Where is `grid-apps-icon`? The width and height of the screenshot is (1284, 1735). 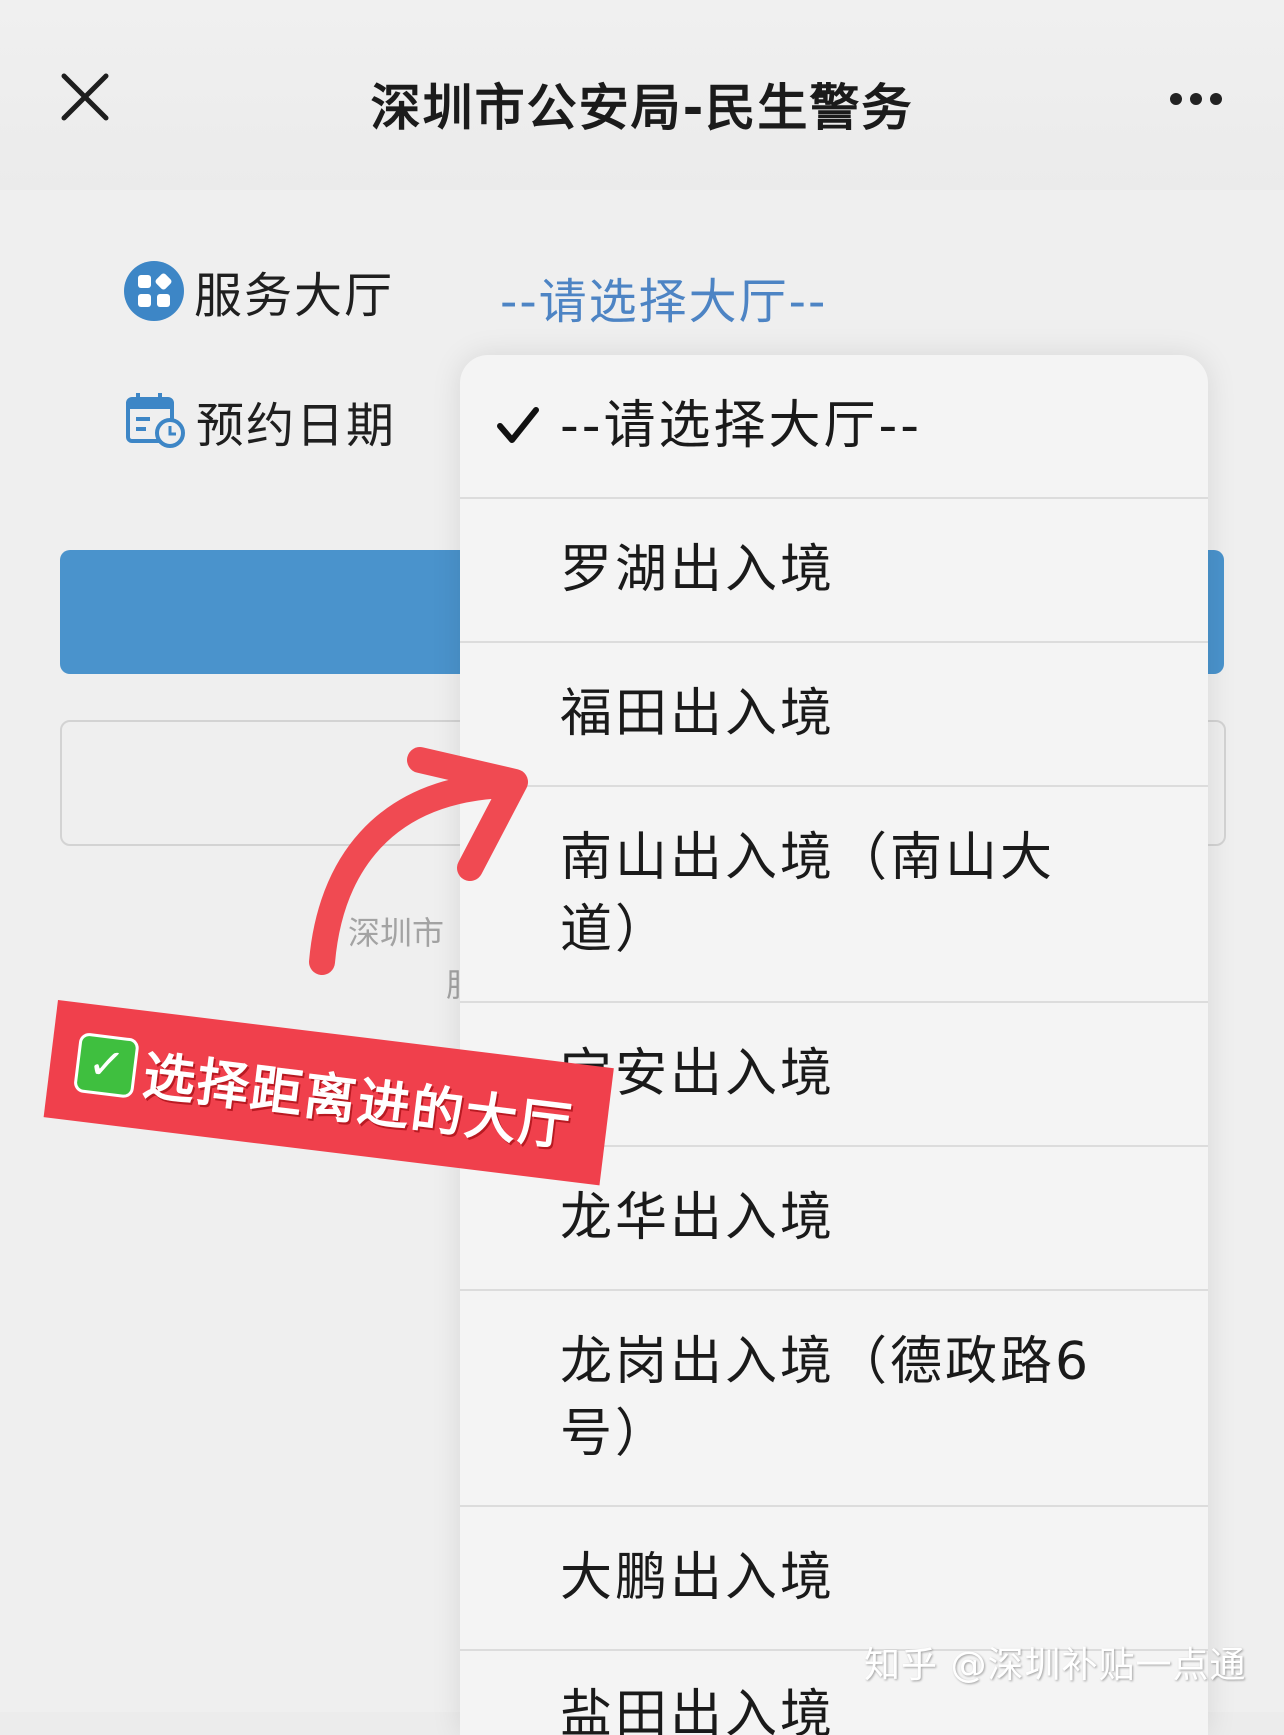 grid-apps-icon is located at coordinates (154, 291).